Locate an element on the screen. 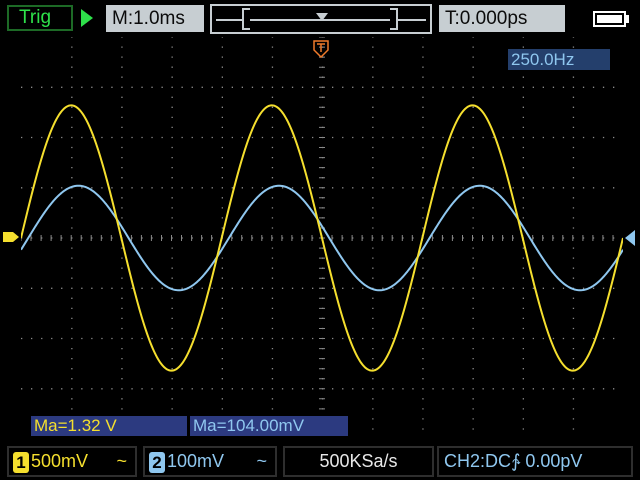 Image resolution: width=640 pixels, height=480 pixels. ch1-volts-per-div: 500mV is located at coordinates (60, 461).